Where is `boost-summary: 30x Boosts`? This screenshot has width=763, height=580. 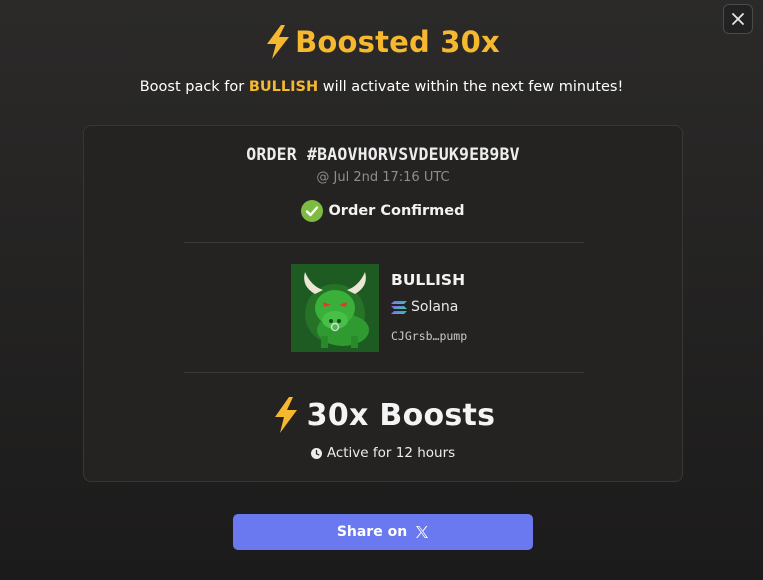
boost-summary: 30x Boosts is located at coordinates (383, 415).